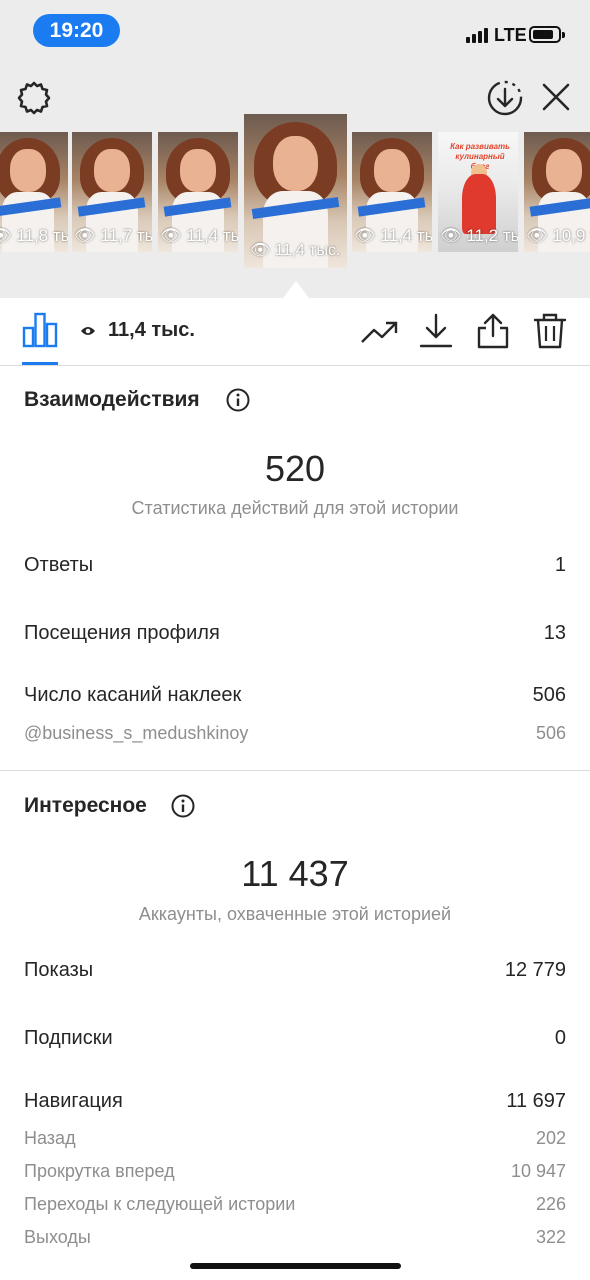 Image resolution: width=590 pixels, height=1280 pixels. Describe the element at coordinates (99, 1171) in the screenshot. I see `forward-label: Прокрутка вперед` at that location.